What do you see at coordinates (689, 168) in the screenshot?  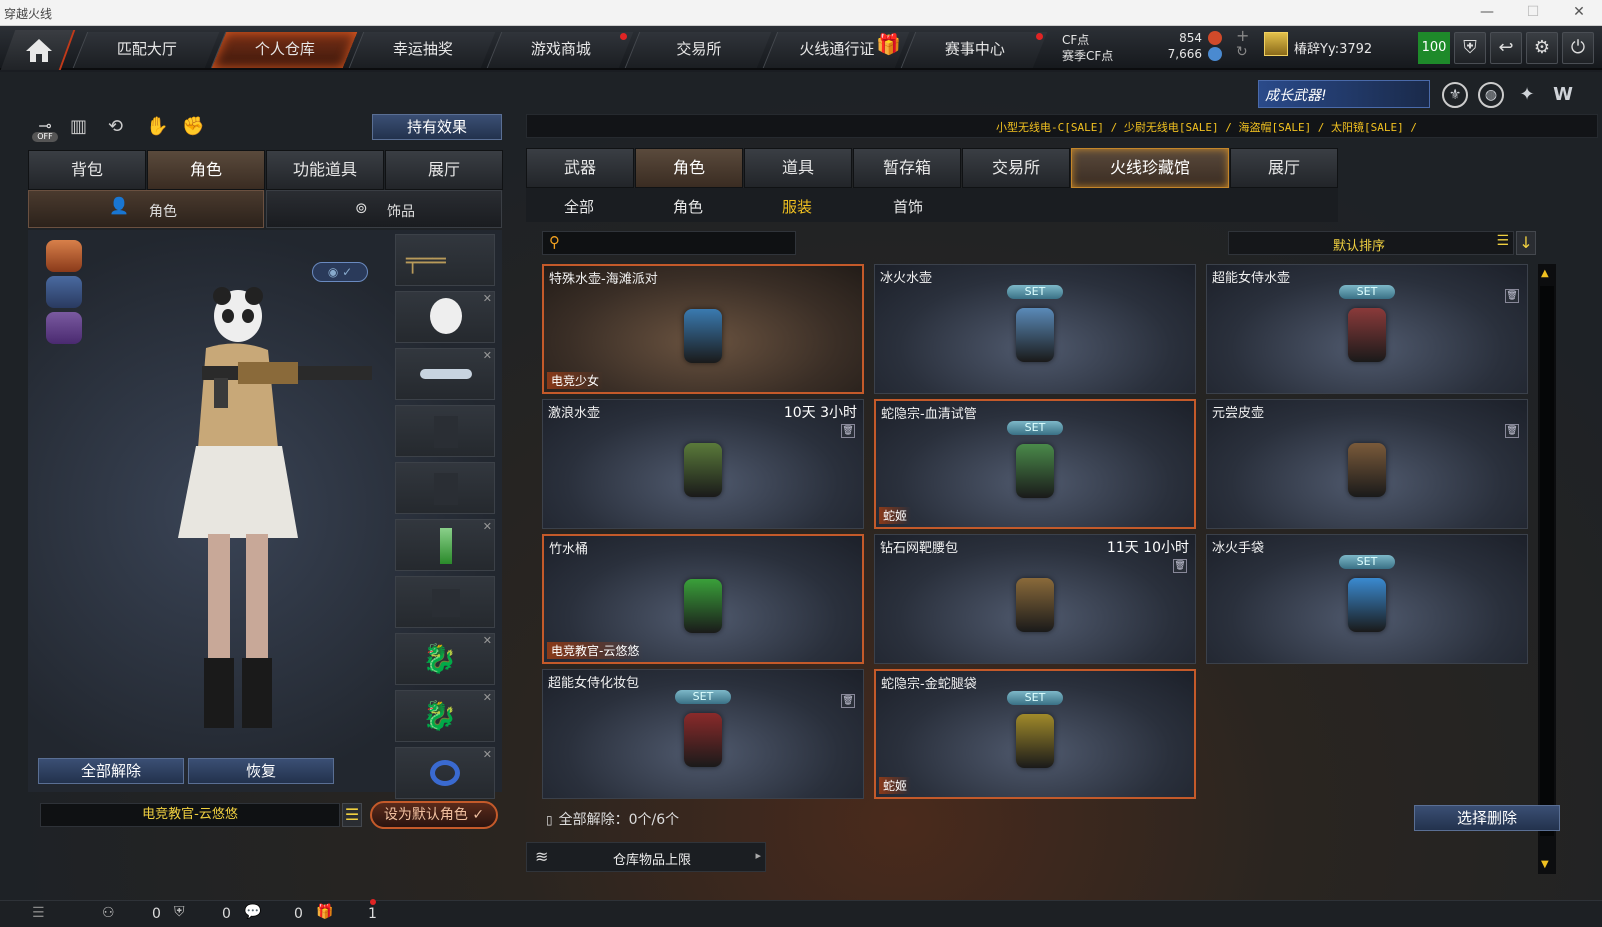 I see `tab-characters: 角色` at bounding box center [689, 168].